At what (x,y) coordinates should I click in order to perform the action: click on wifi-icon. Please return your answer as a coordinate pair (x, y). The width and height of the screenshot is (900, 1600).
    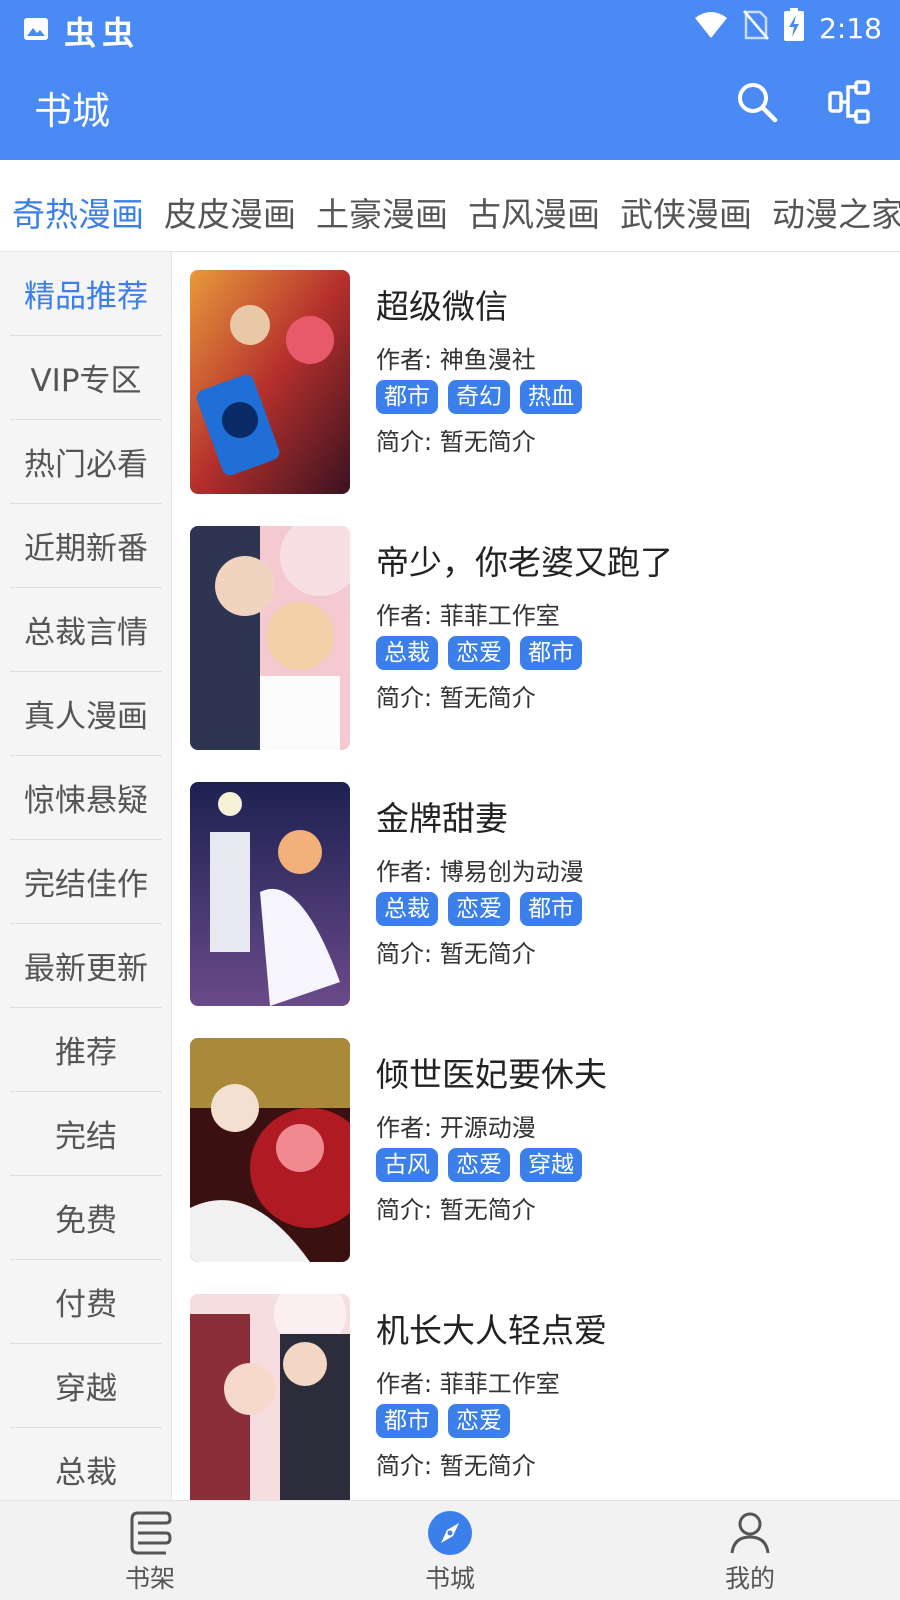
    Looking at the image, I should click on (711, 28).